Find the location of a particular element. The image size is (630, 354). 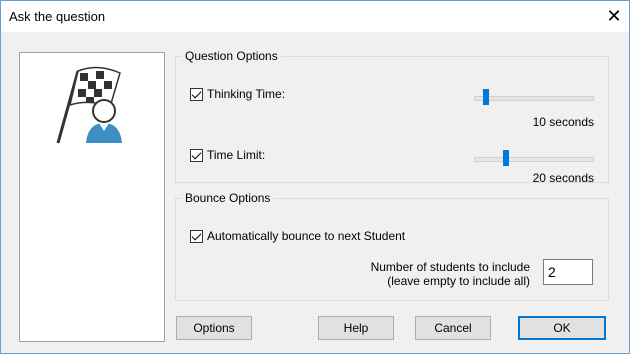

thinking-time-slider-thumb is located at coordinates (486, 97).